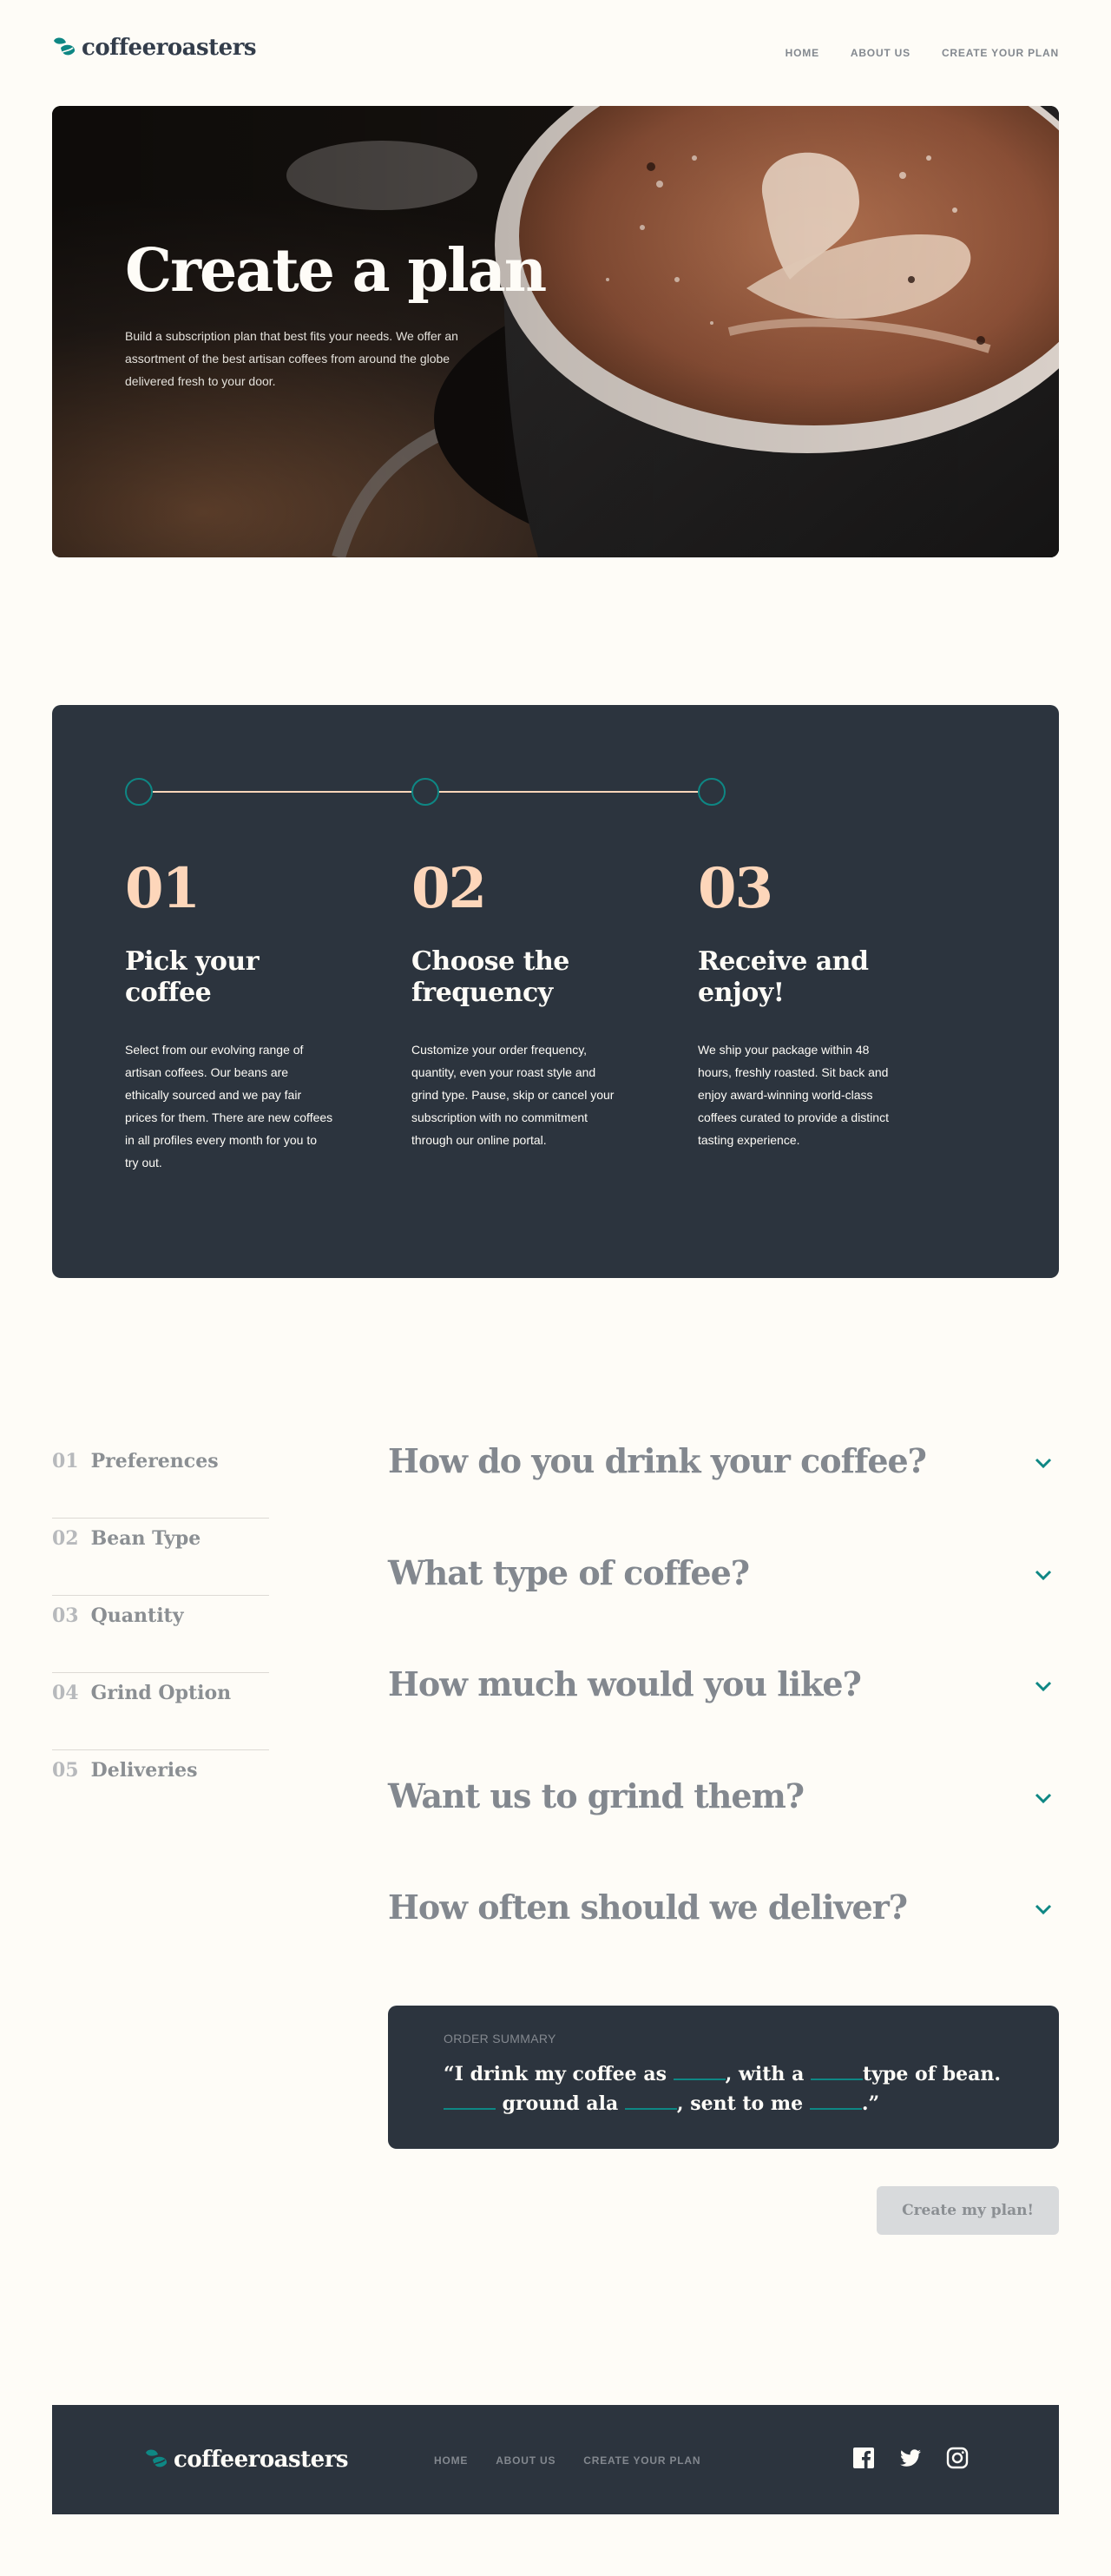  Describe the element at coordinates (922, 53) in the screenshot. I see `main-nav: HOME ABOUT US CREATE YOUR PLAN` at that location.